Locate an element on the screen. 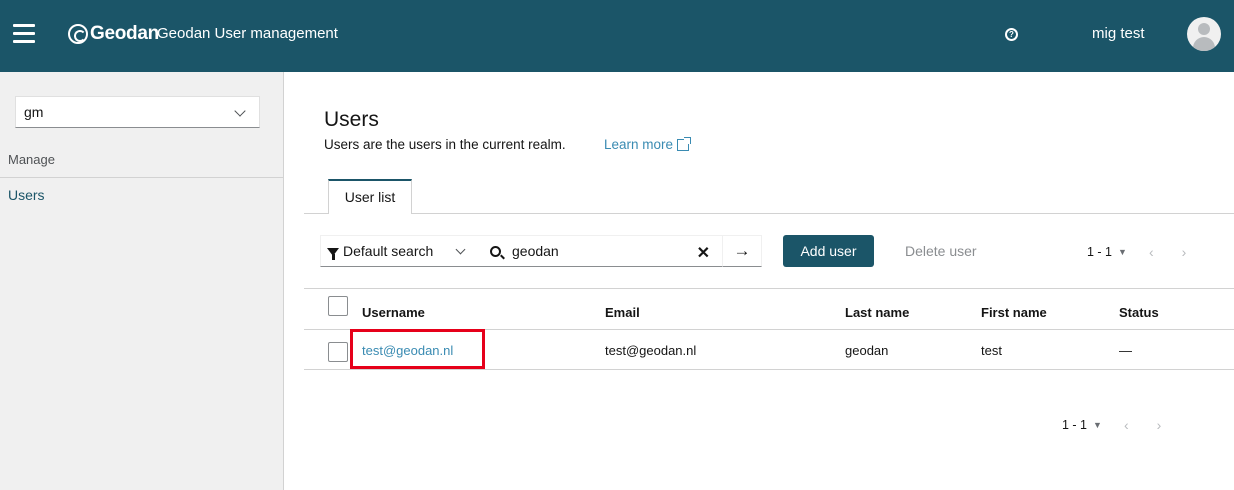 This screenshot has height=490, width=1234. search-type-label: Default search is located at coordinates (388, 251).